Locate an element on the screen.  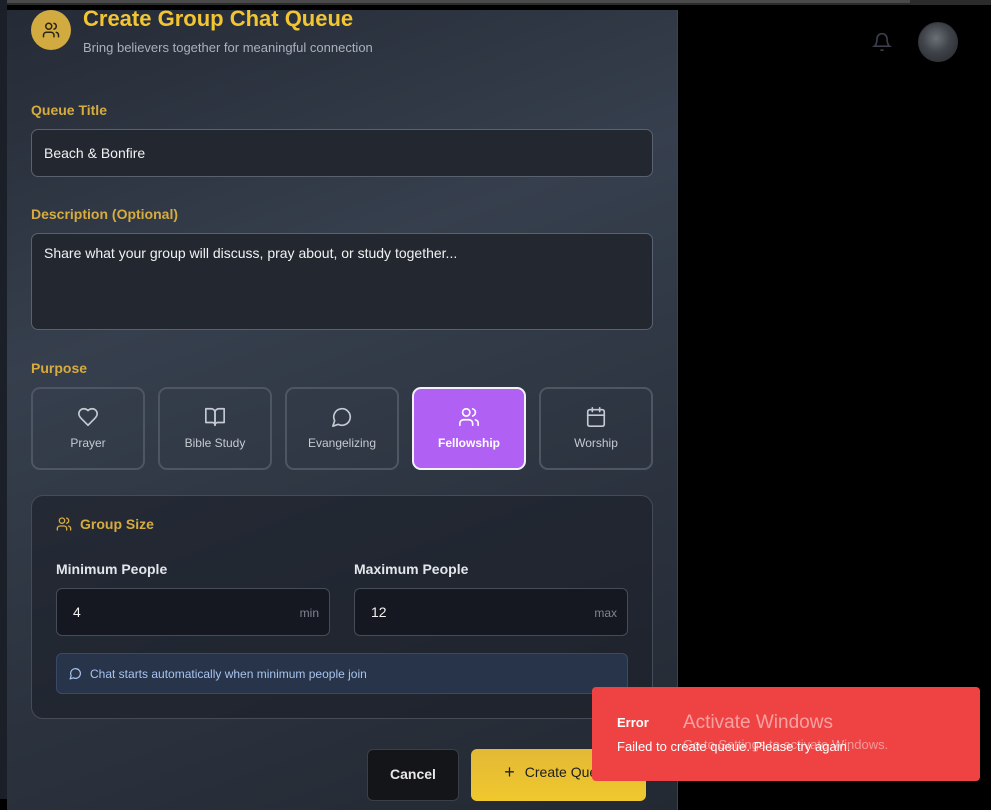
purpose-fellowship: Fellowship is located at coordinates (469, 428).